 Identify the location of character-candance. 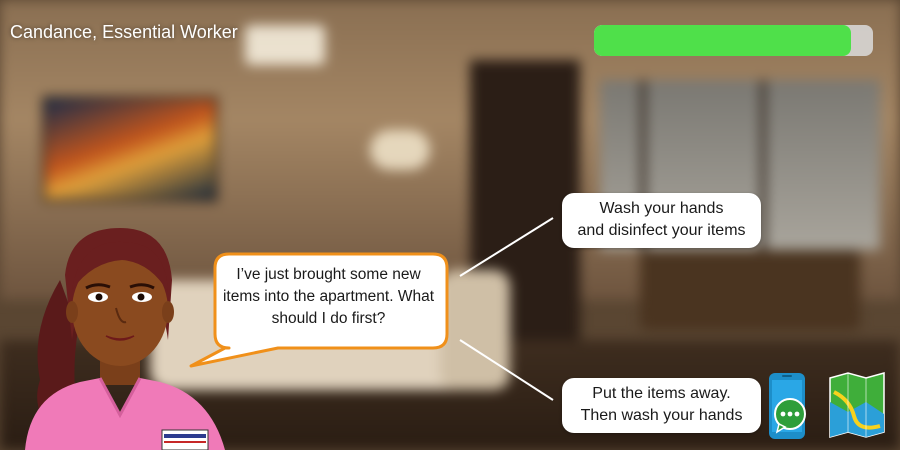
(130, 335).